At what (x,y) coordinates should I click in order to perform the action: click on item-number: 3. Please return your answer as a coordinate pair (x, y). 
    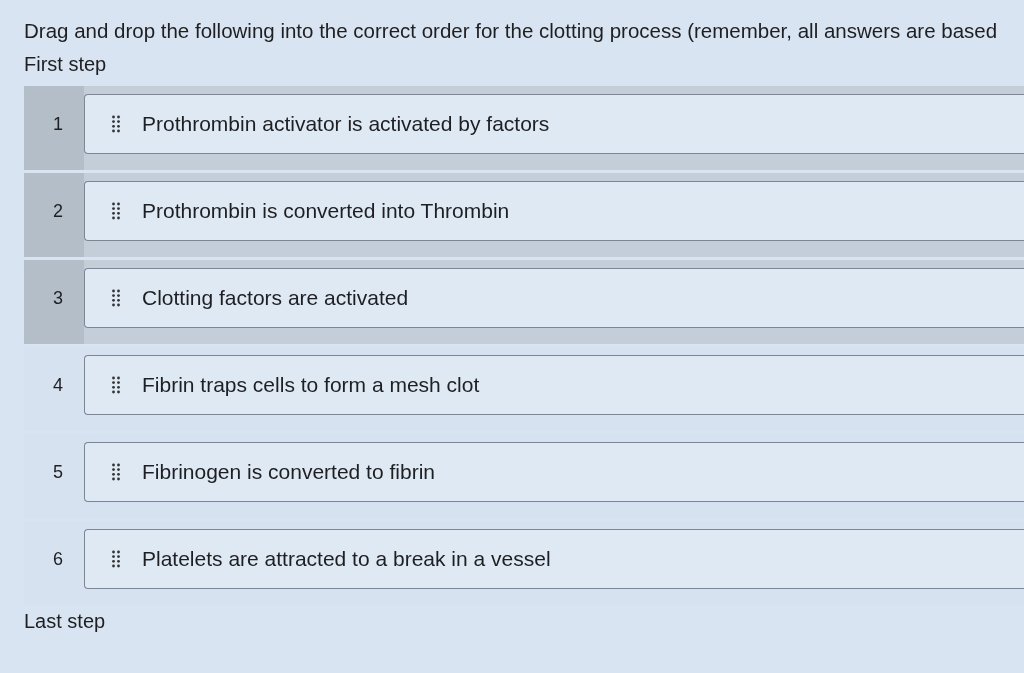
    Looking at the image, I should click on (58, 298).